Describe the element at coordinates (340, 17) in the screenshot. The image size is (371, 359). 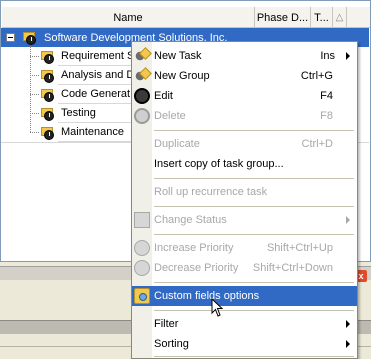
I see `sort-indicator: △` at that location.